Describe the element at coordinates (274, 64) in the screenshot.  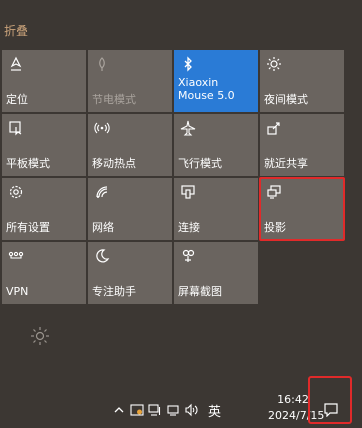
I see `night-light-icon` at that location.